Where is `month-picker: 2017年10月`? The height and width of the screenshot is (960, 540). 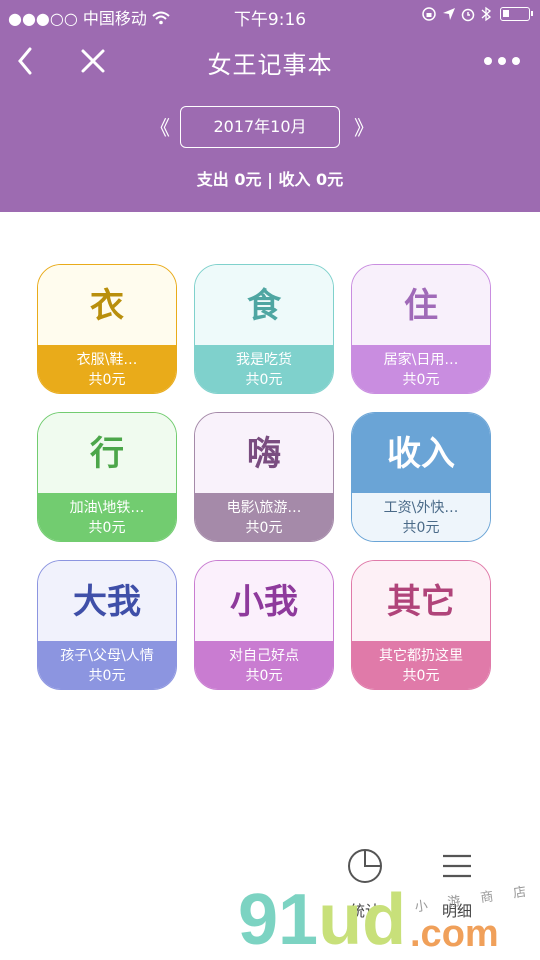
month-picker: 2017年10月 is located at coordinates (260, 127).